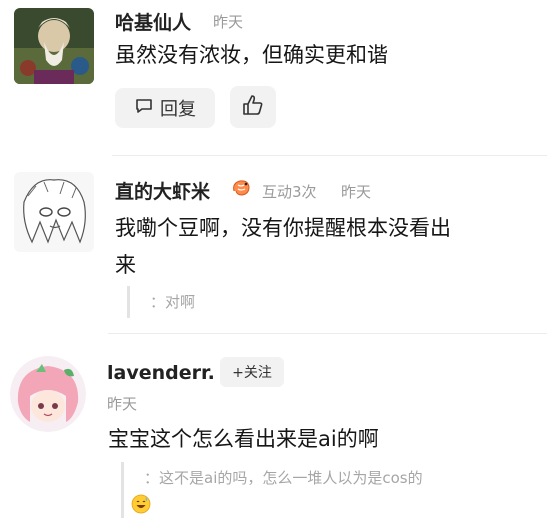  What do you see at coordinates (251, 55) in the screenshot?
I see `comment-text: 虽然没有浓妆，但确实更和谐` at bounding box center [251, 55].